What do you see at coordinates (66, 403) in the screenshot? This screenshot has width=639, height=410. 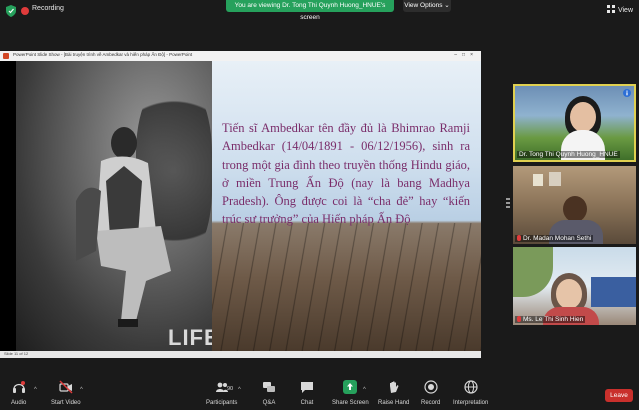 I see `start-video-label: Start Video` at bounding box center [66, 403].